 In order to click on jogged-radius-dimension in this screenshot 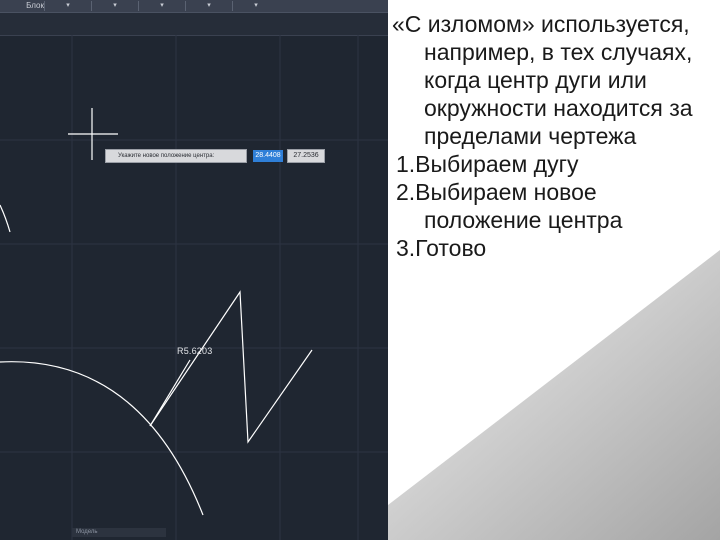, I will do `click(231, 367)`.